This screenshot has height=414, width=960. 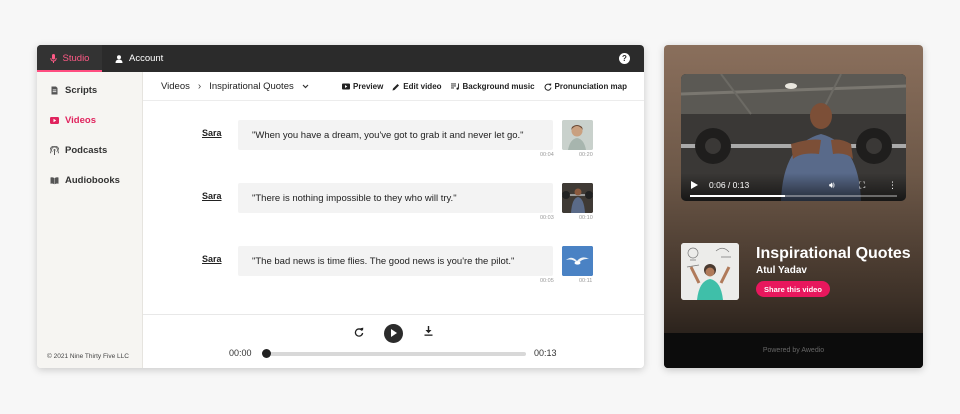 I want to click on text-duration: 00:04, so click(x=547, y=155).